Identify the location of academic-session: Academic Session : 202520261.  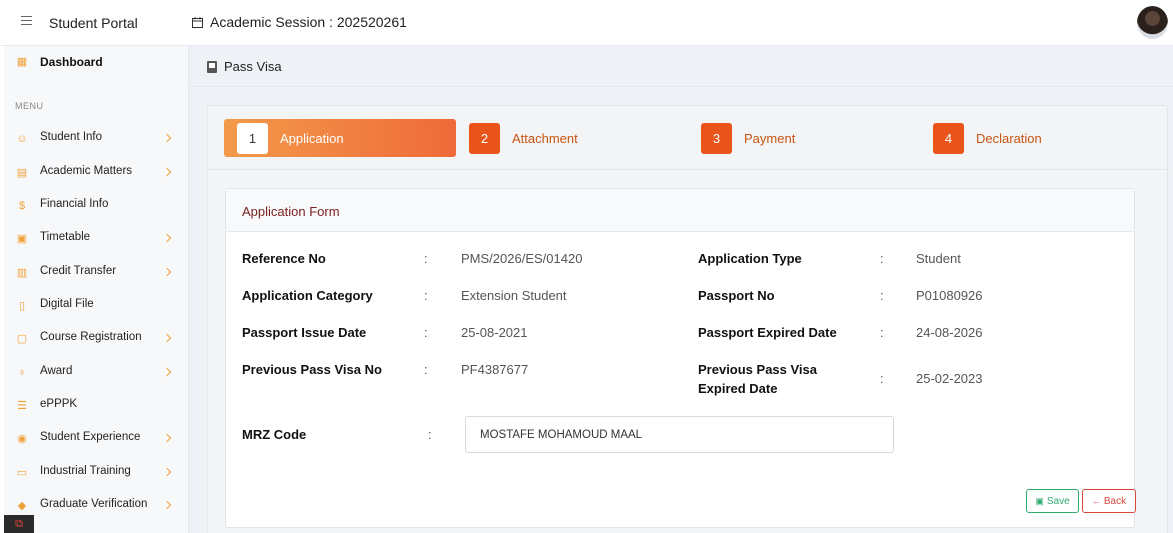
(299, 22).